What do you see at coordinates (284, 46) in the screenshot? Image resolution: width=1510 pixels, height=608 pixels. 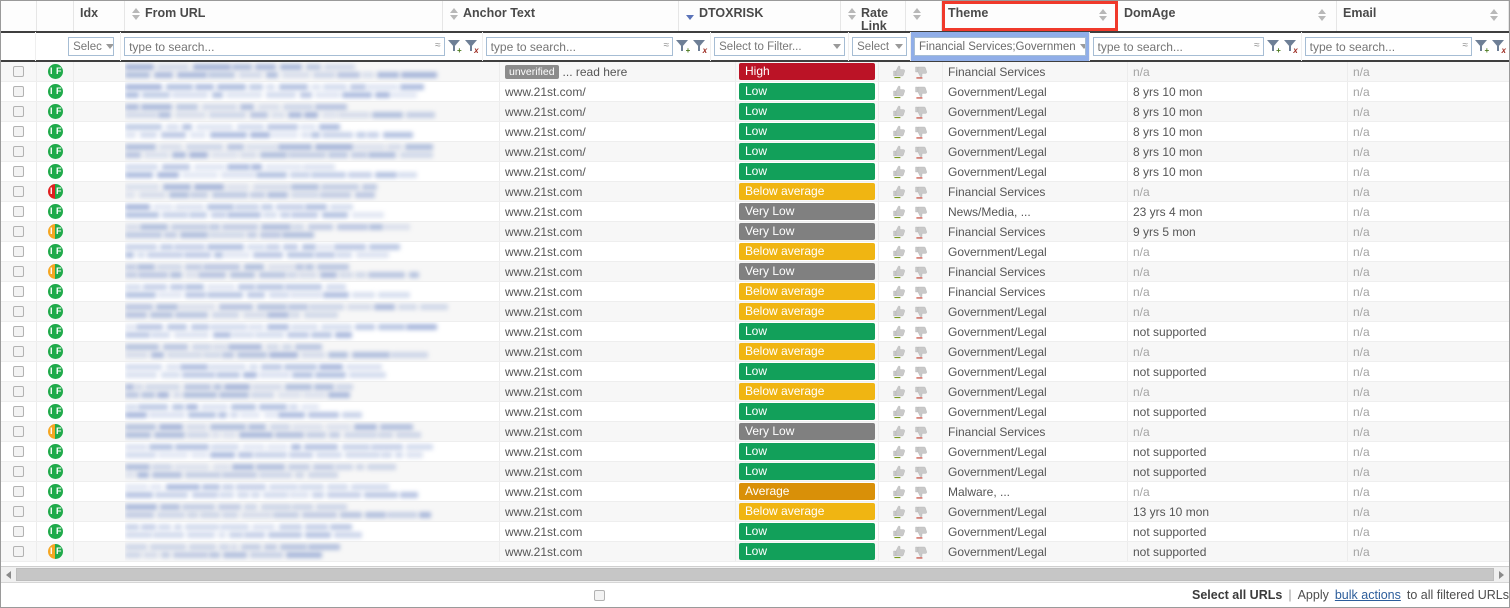 I see `from-url-search-input` at bounding box center [284, 46].